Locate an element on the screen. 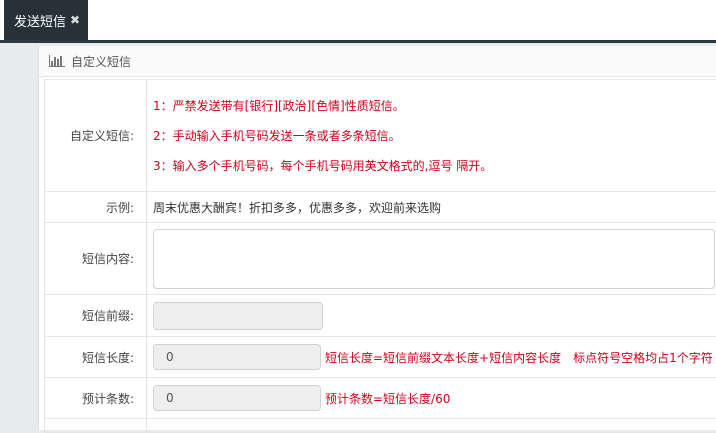  sms-content-textarea is located at coordinates (434, 259).